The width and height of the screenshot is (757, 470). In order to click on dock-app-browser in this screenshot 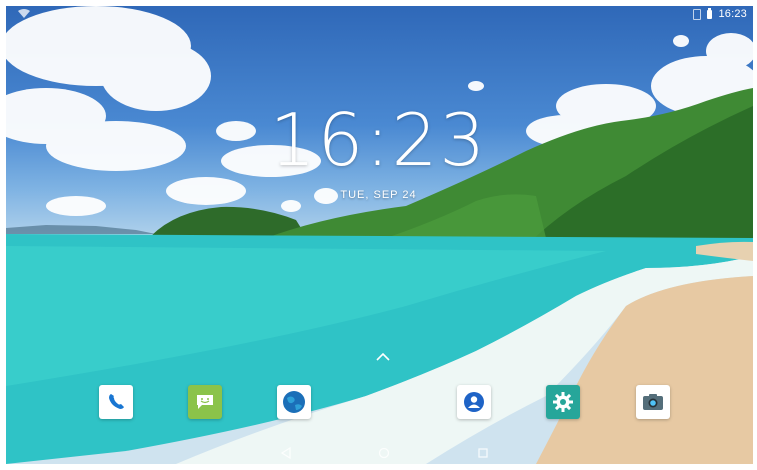, I will do `click(294, 402)`.